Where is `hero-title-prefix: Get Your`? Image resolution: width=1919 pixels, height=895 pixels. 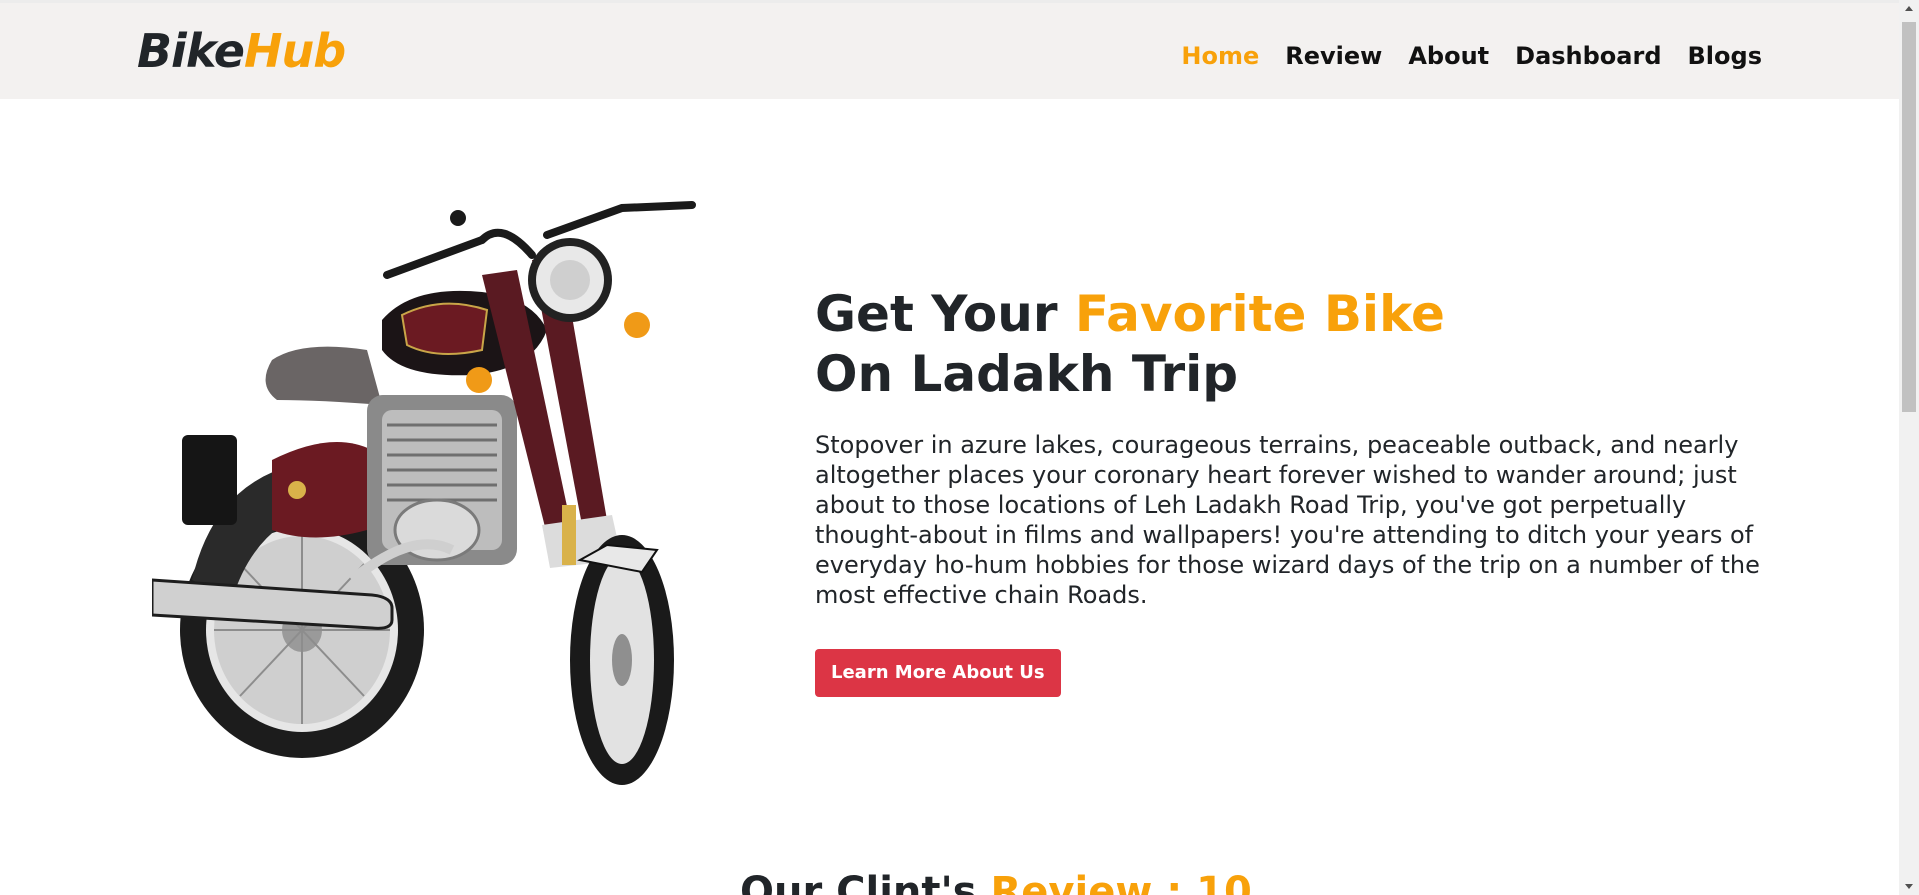
hero-title-prefix: Get Your is located at coordinates (945, 314).